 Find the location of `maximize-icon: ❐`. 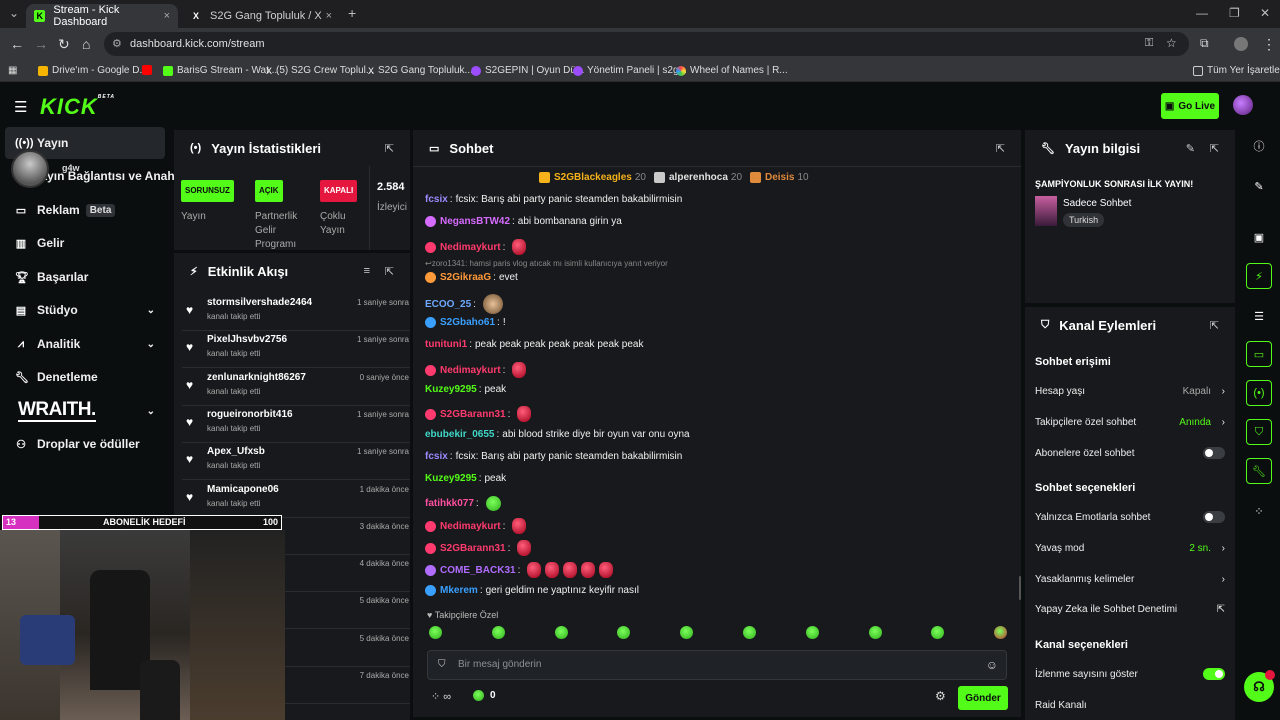

maximize-icon: ❐ is located at coordinates (1234, 13).